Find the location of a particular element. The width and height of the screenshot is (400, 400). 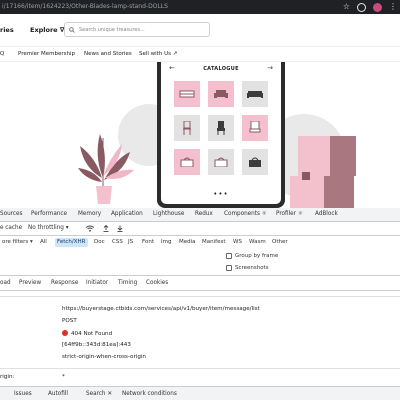

request-method: POST is located at coordinates (69, 321).